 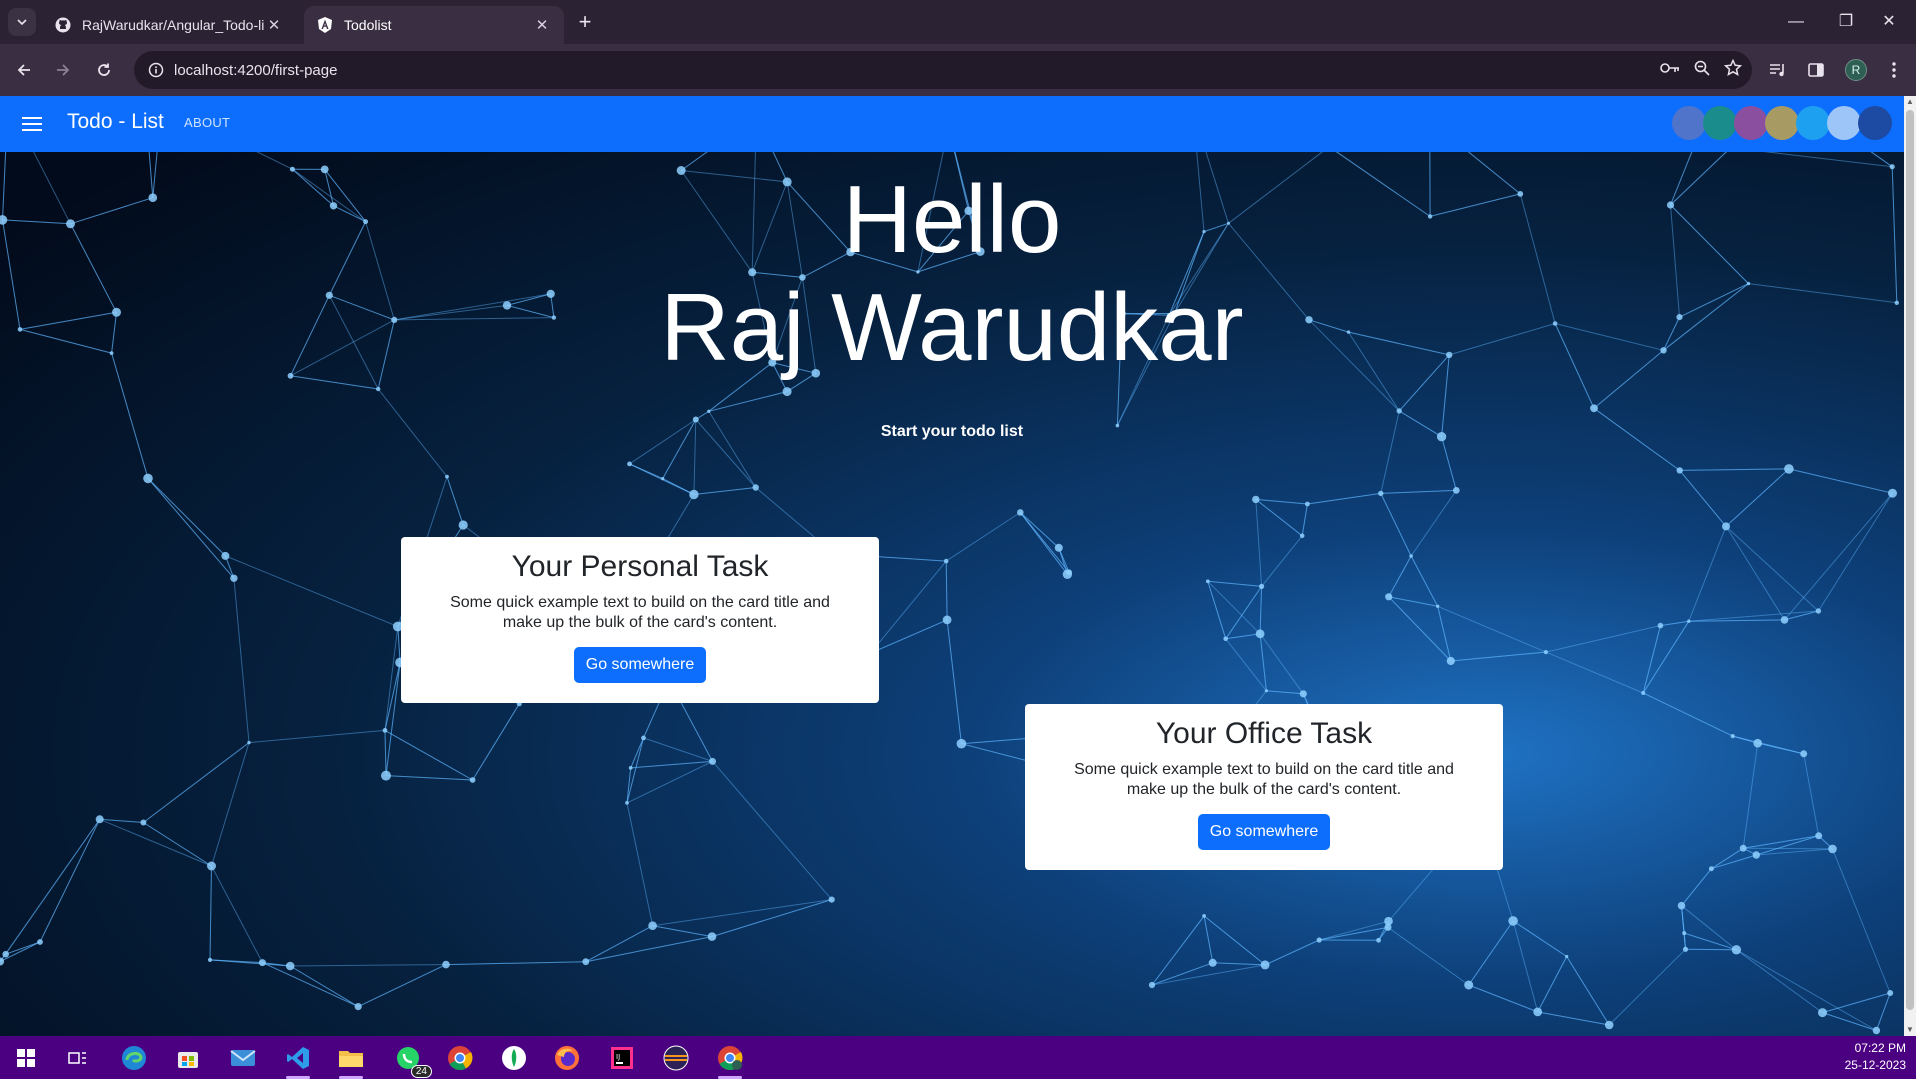 I want to click on app-brand: Todo - List, so click(x=115, y=122).